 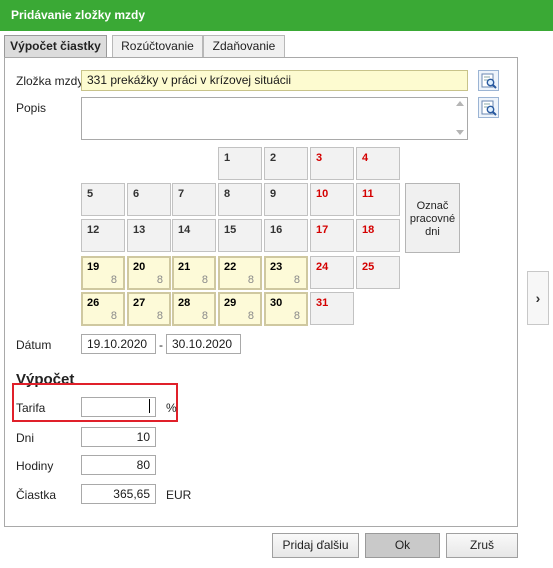 What do you see at coordinates (179, 495) in the screenshot?
I see `ciastka-unit: EUR` at bounding box center [179, 495].